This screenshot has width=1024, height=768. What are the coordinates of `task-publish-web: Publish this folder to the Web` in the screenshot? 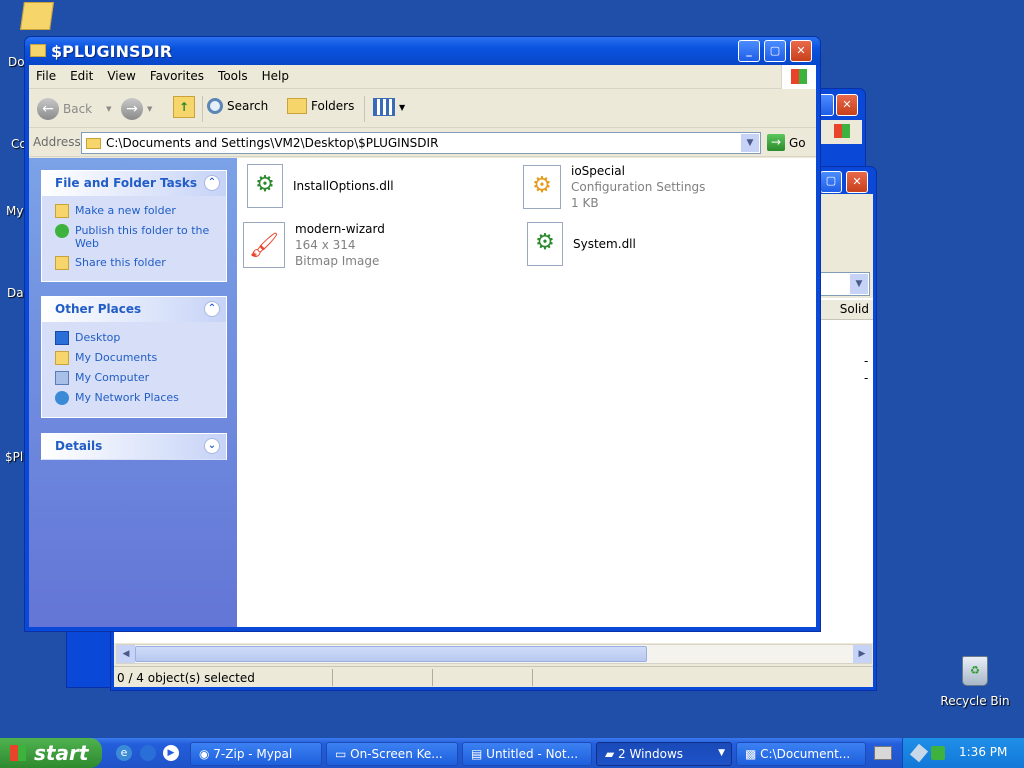 It's located at (134, 237).